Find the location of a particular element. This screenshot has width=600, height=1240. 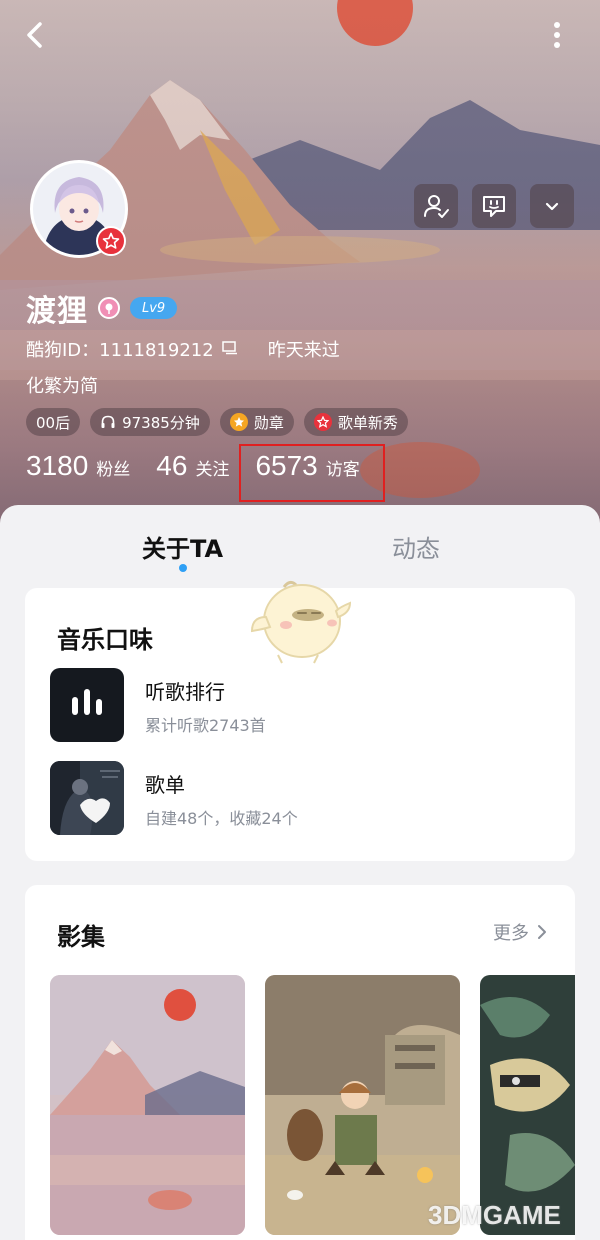

album-more-link: 更多 is located at coordinates (520, 932).